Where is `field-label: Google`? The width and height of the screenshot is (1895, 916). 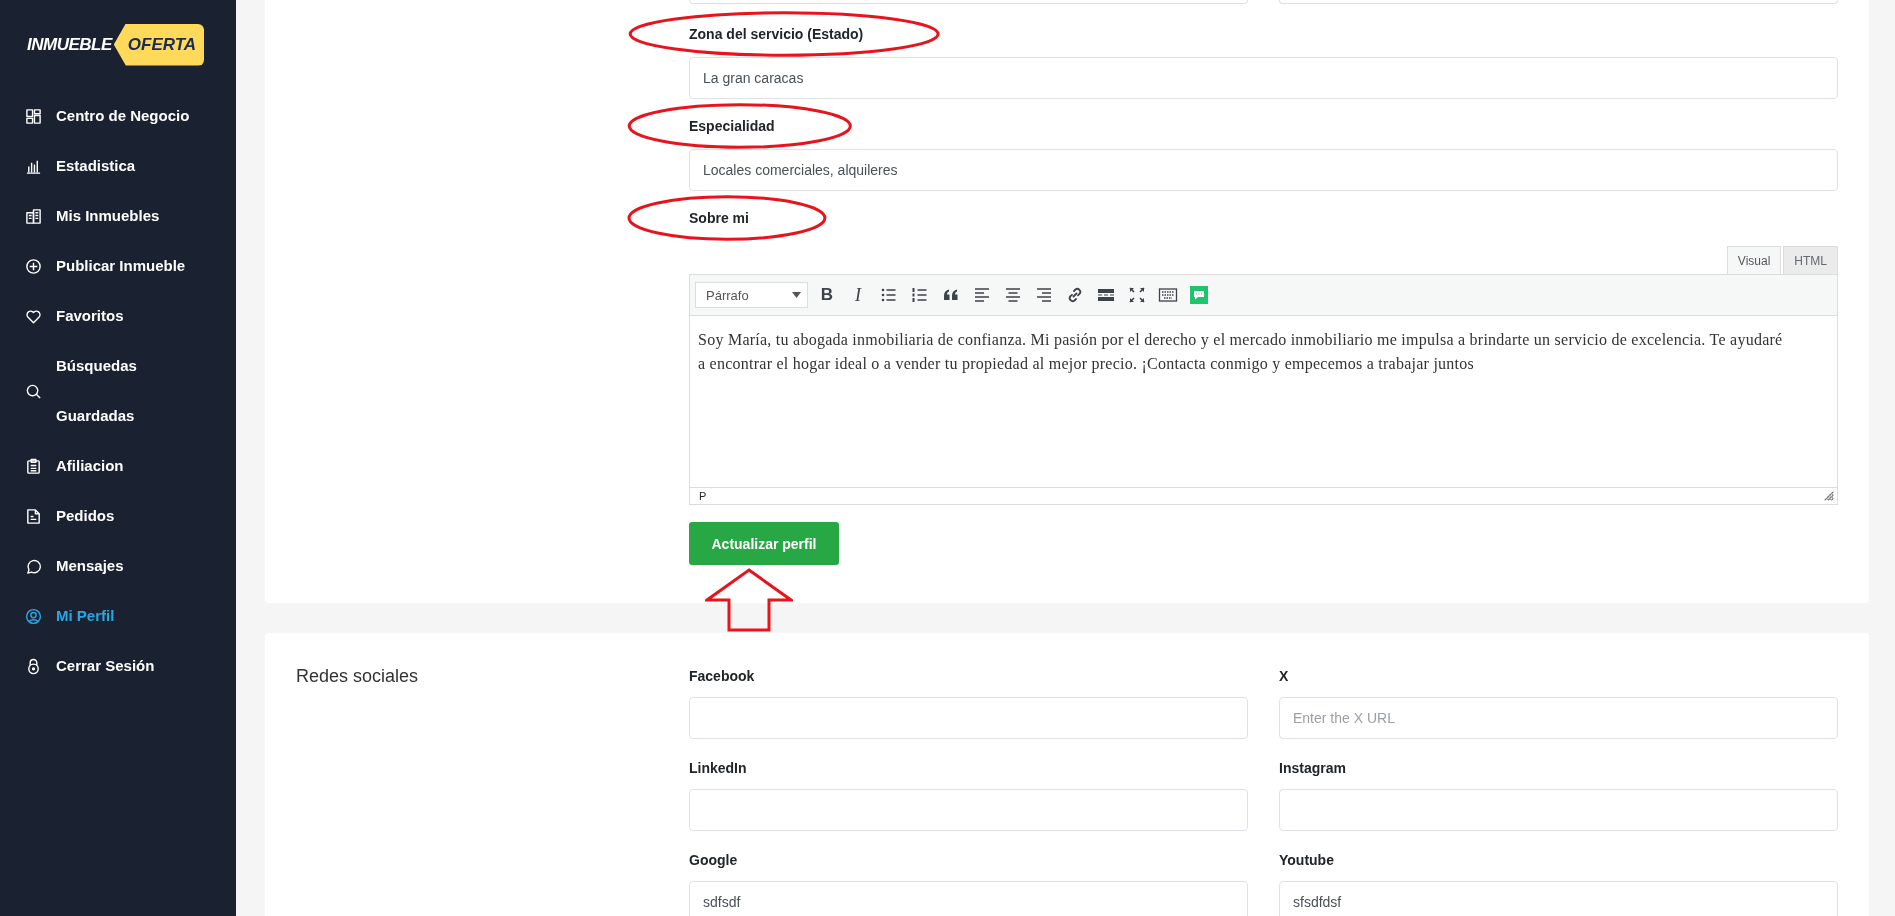 field-label: Google is located at coordinates (714, 860).